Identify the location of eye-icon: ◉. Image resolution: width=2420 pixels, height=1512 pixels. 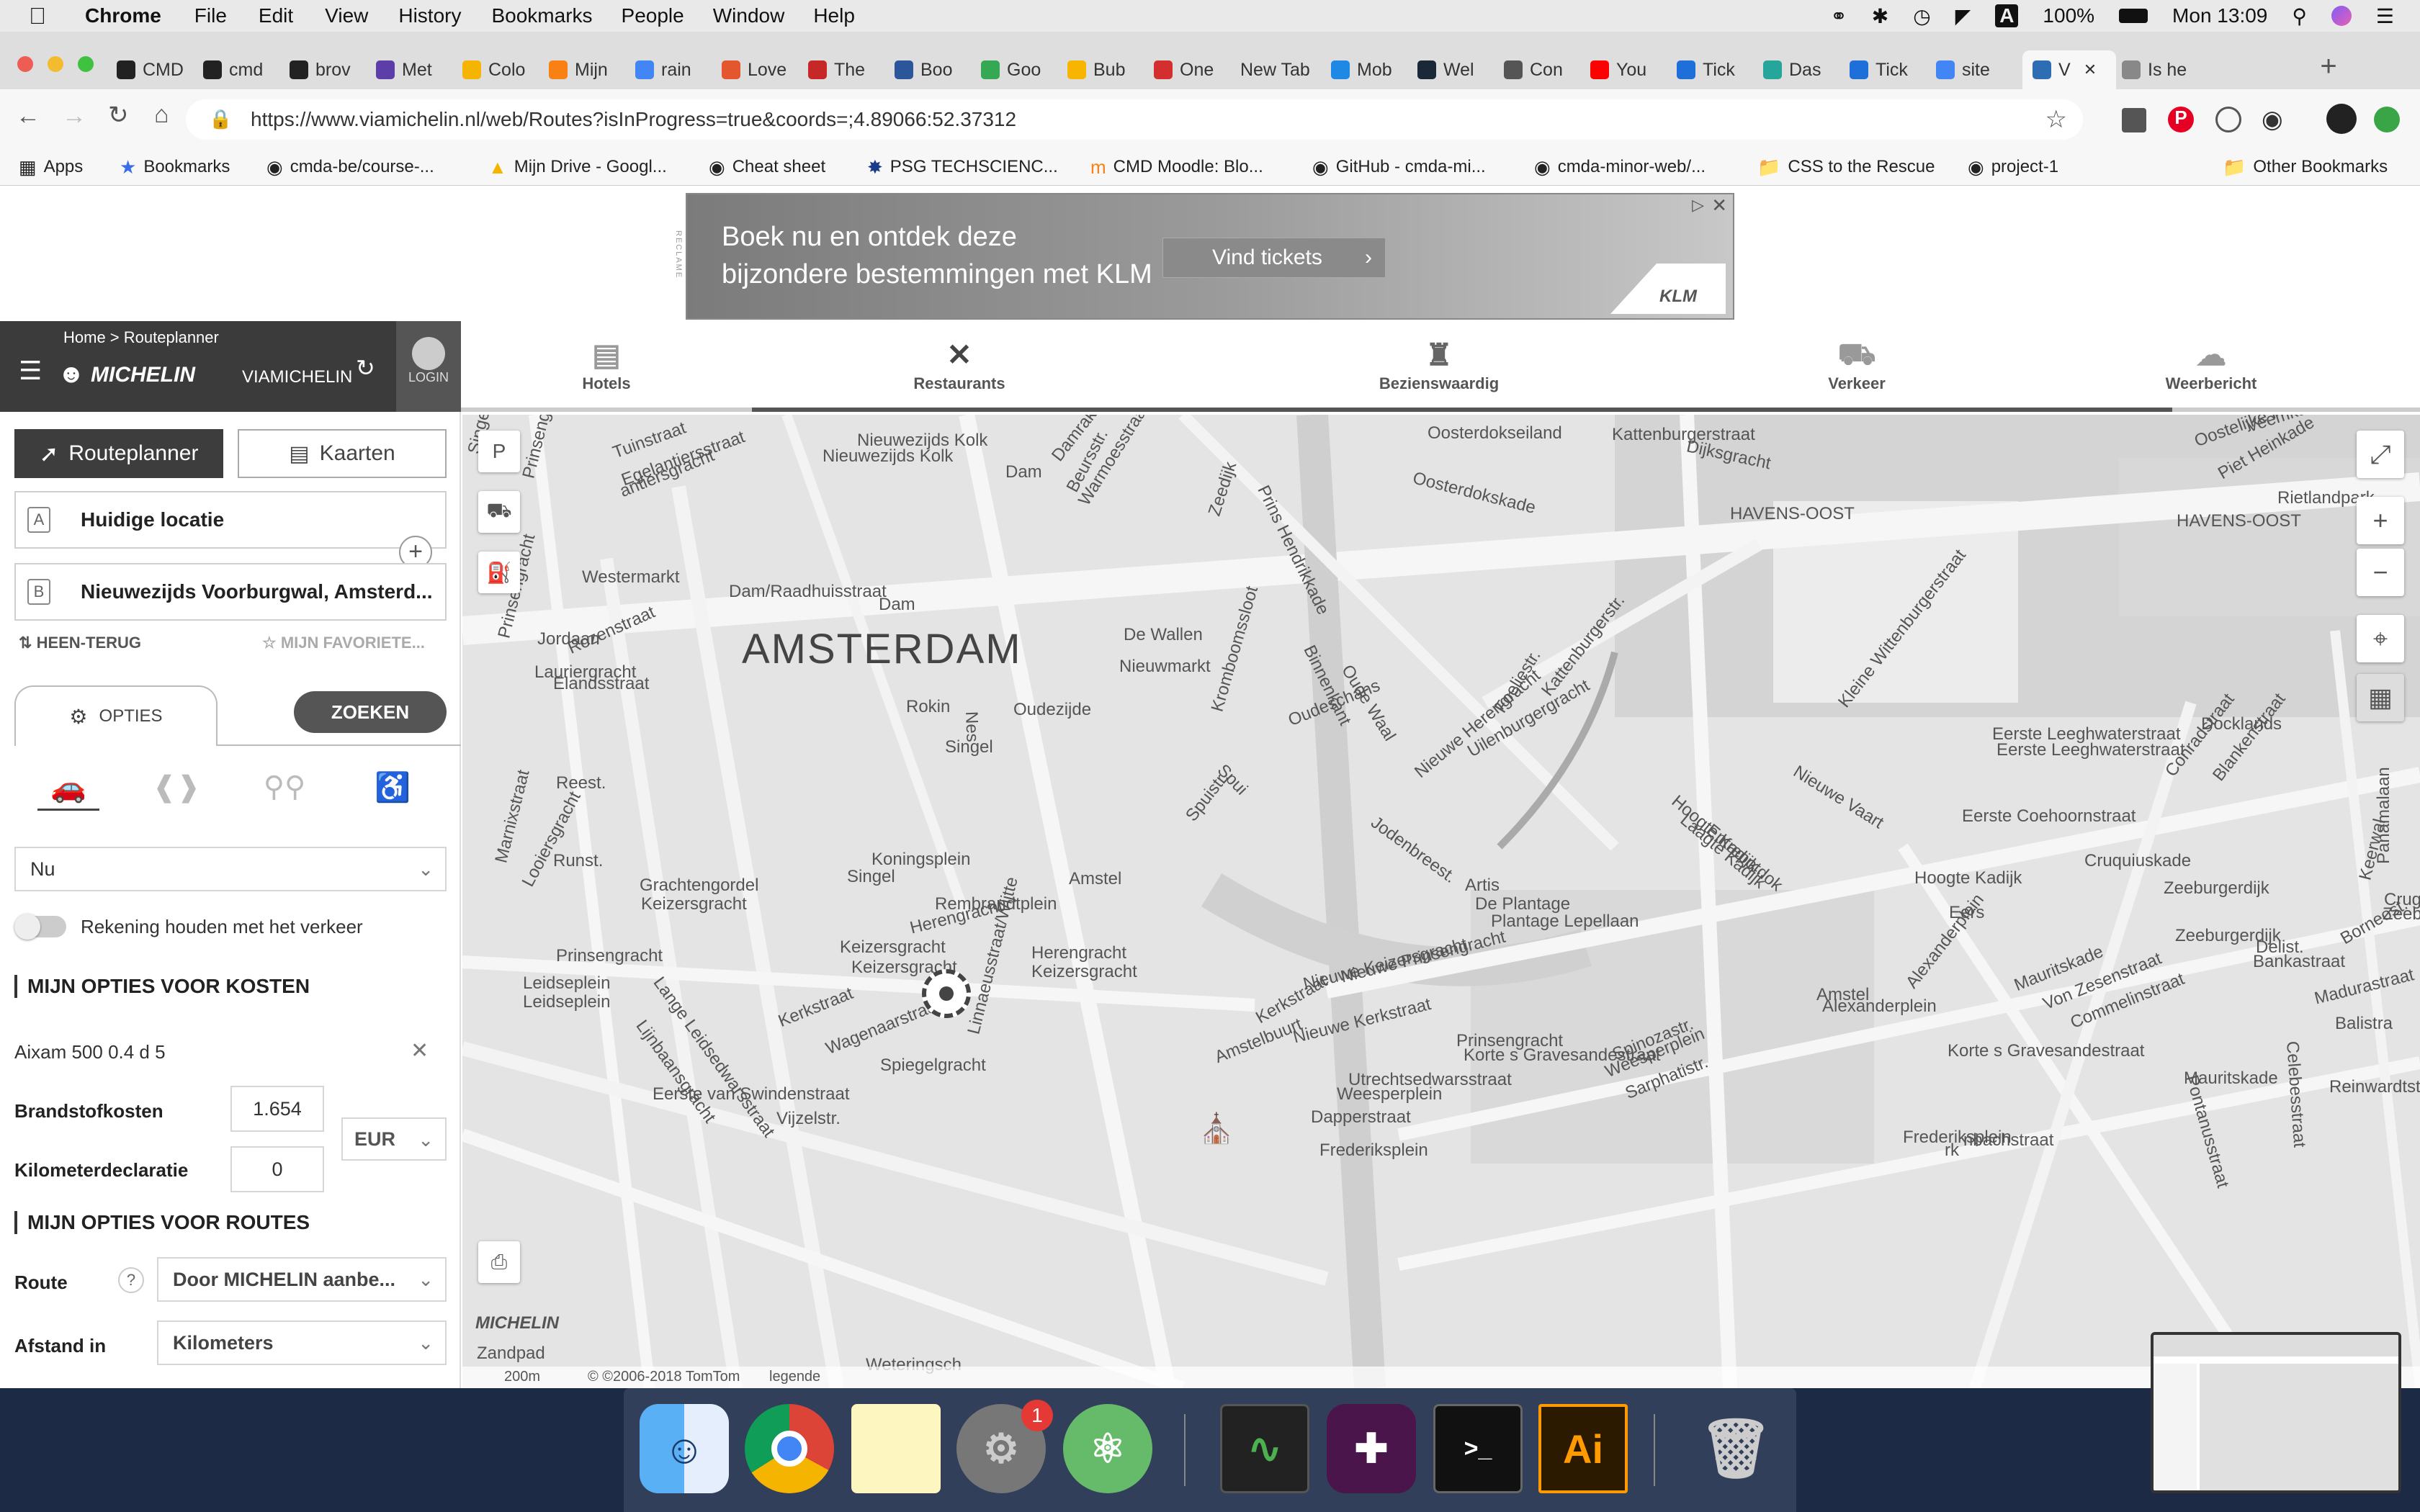
(2272, 119).